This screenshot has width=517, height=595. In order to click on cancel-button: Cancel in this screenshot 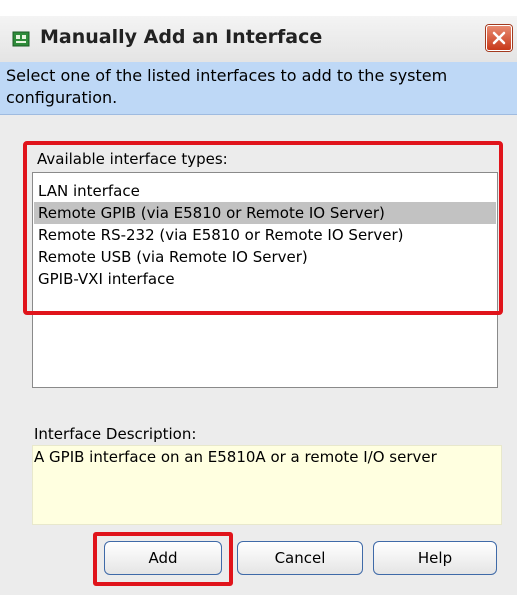, I will do `click(300, 558)`.